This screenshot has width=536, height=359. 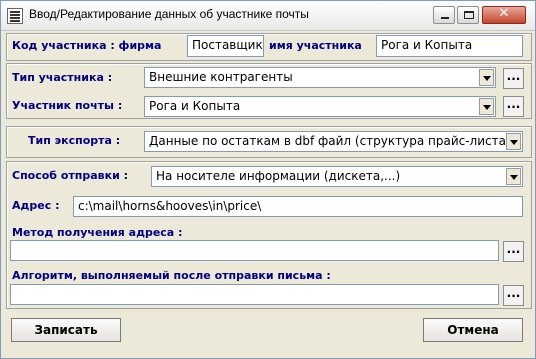 What do you see at coordinates (15, 16) in the screenshot?
I see `document-list-icon` at bounding box center [15, 16].